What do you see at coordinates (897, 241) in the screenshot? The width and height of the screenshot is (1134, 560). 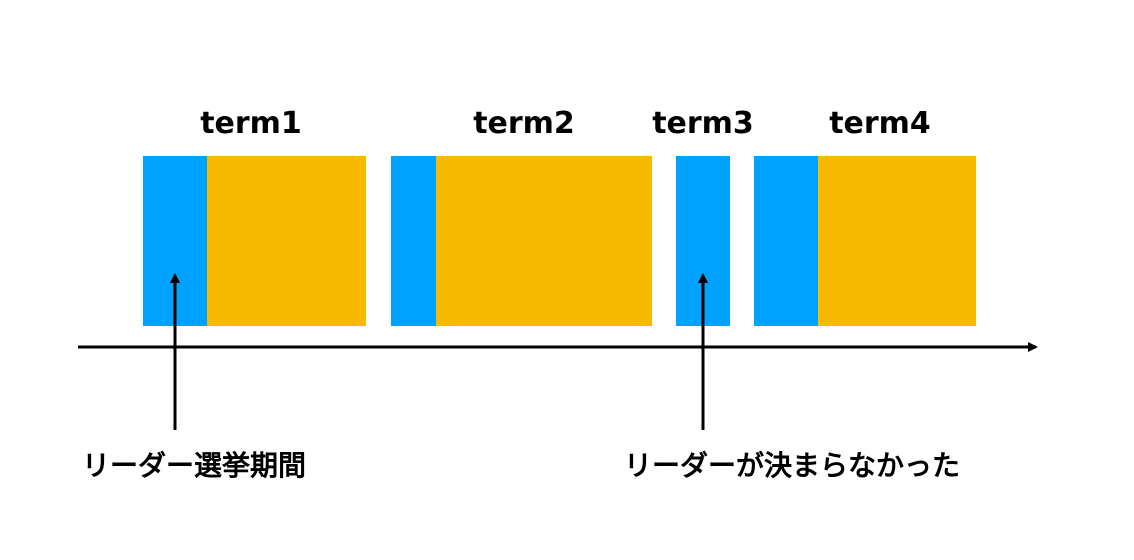 I see `term4-leader-block` at bounding box center [897, 241].